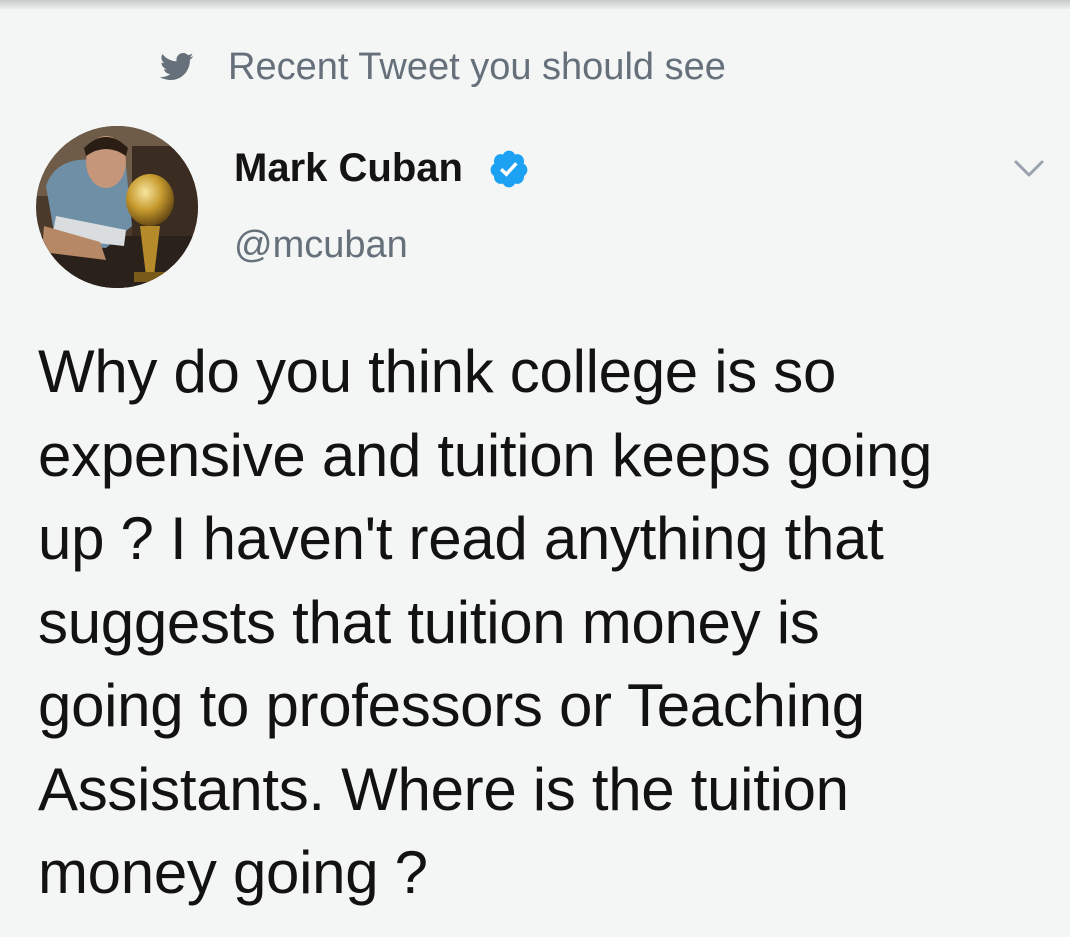 Image resolution: width=1070 pixels, height=937 pixels. I want to click on author-name: Mark Cuban, so click(348, 168).